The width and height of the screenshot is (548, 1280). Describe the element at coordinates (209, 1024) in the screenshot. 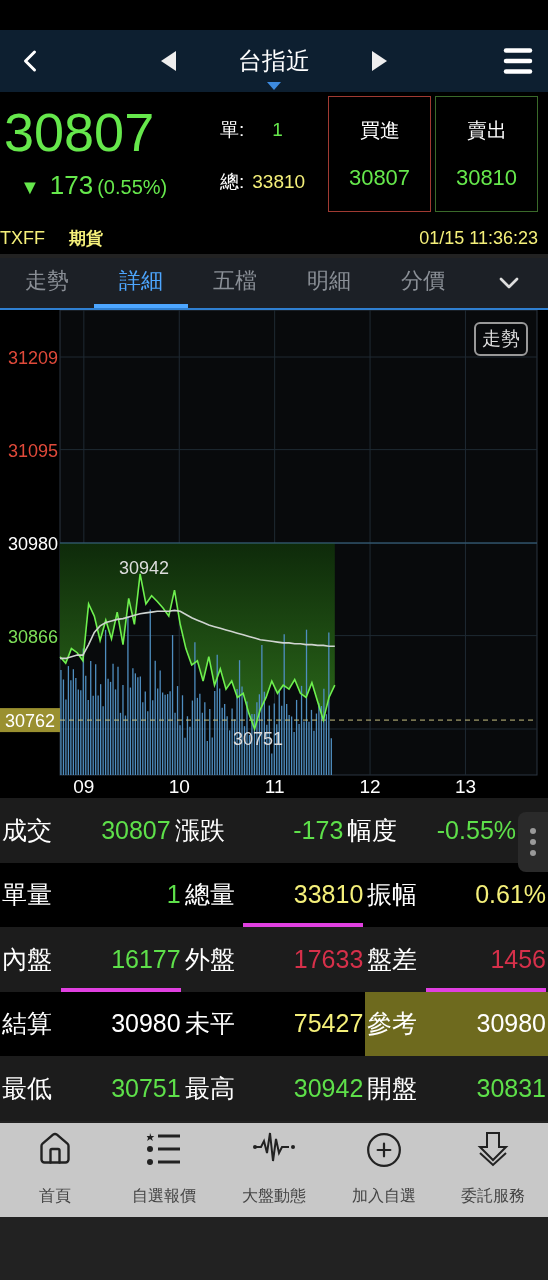

I see `field-label: 未平` at that location.